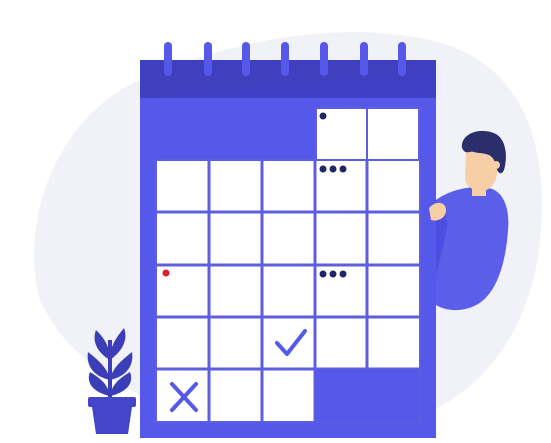 This screenshot has width=551, height=443. What do you see at coordinates (367, 395) in the screenshot?
I see `calendar-filled-cells` at bounding box center [367, 395].